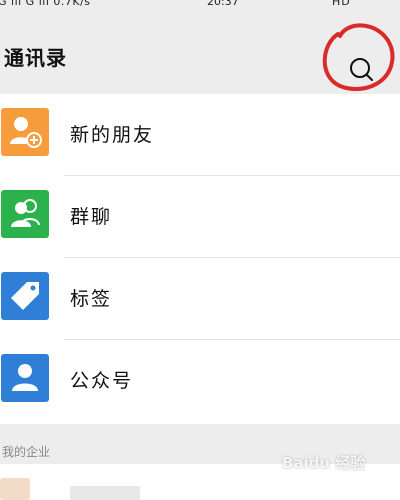 This screenshot has width=400, height=500. What do you see at coordinates (341, 4) in the screenshot?
I see `network-status-text: HD` at bounding box center [341, 4].